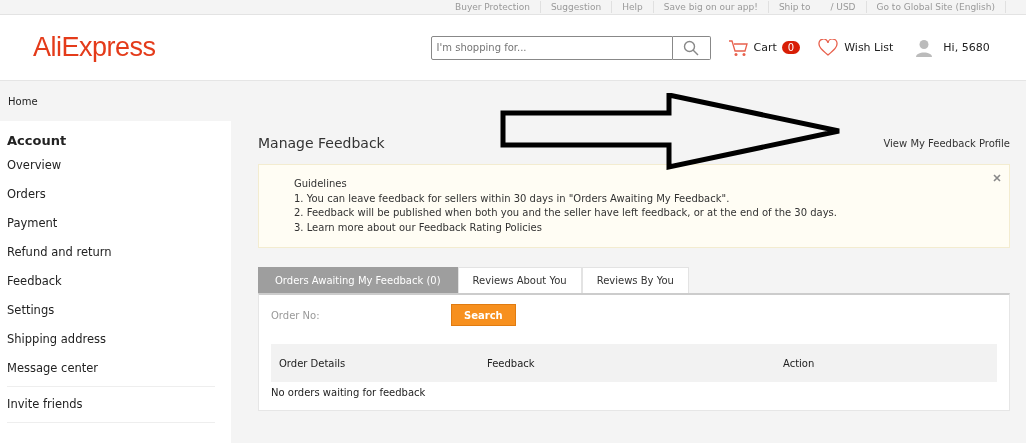 This screenshot has width=1026, height=443. I want to click on order-number-label: Order No:, so click(296, 315).